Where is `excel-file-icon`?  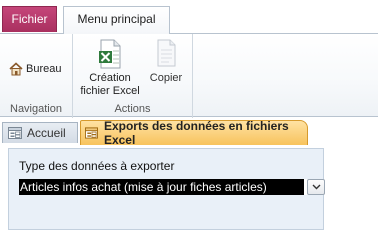
excel-file-icon is located at coordinates (110, 54).